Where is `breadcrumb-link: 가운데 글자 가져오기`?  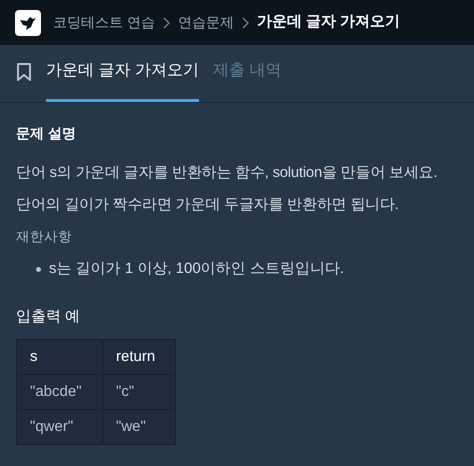 breadcrumb-link: 가운데 글자 가져오기 is located at coordinates (328, 22).